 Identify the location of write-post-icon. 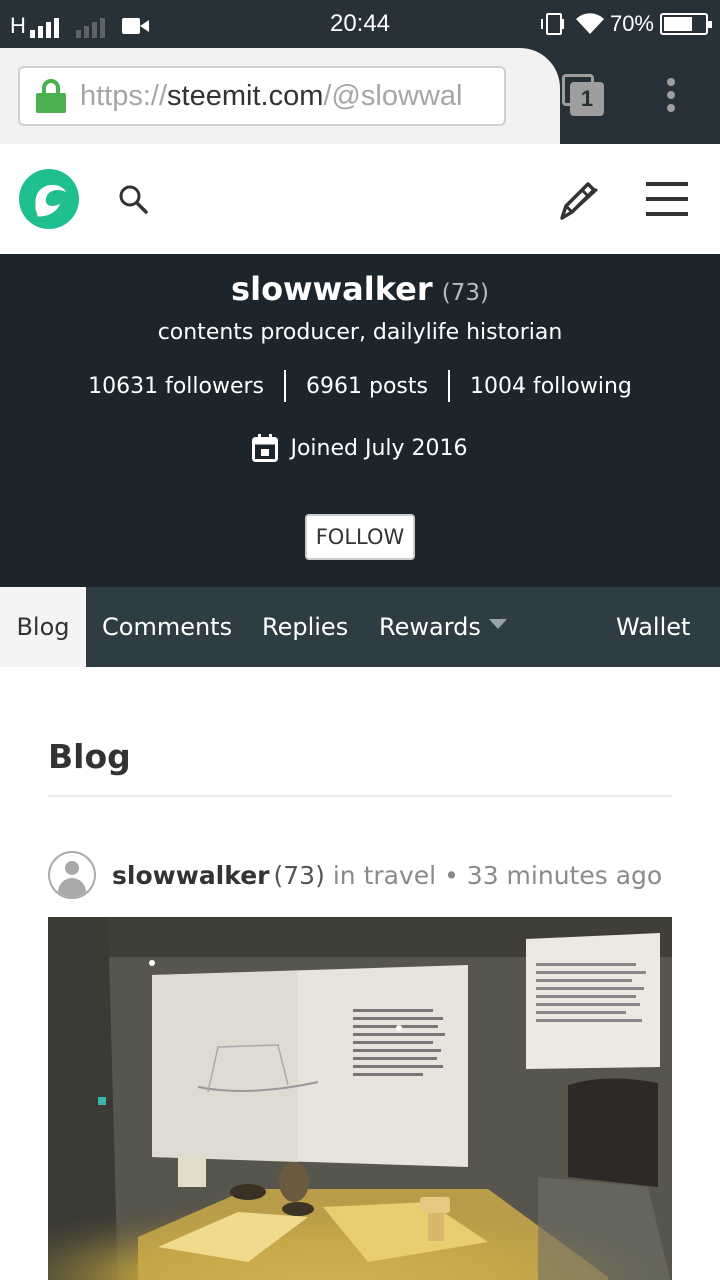
(578, 200).